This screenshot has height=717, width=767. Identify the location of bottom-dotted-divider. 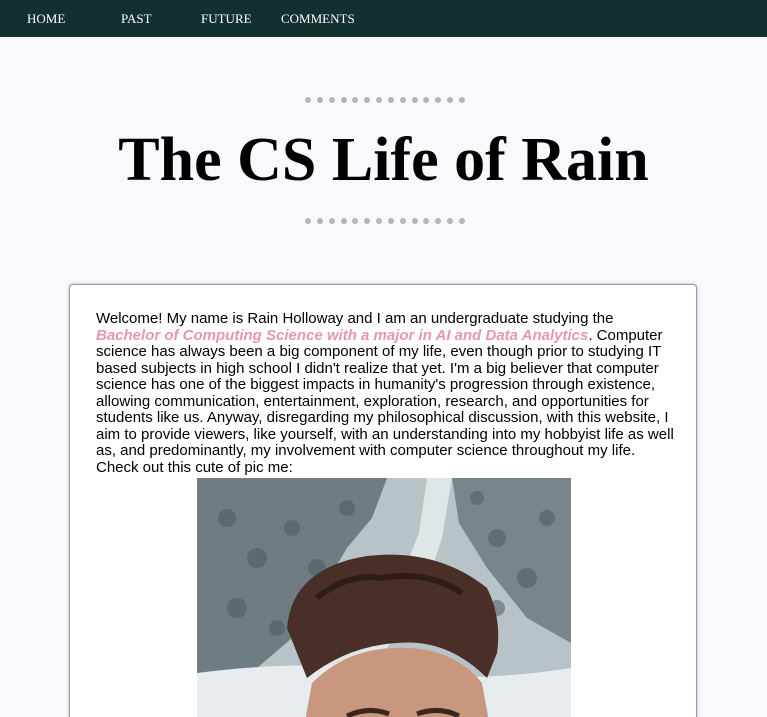
(385, 221).